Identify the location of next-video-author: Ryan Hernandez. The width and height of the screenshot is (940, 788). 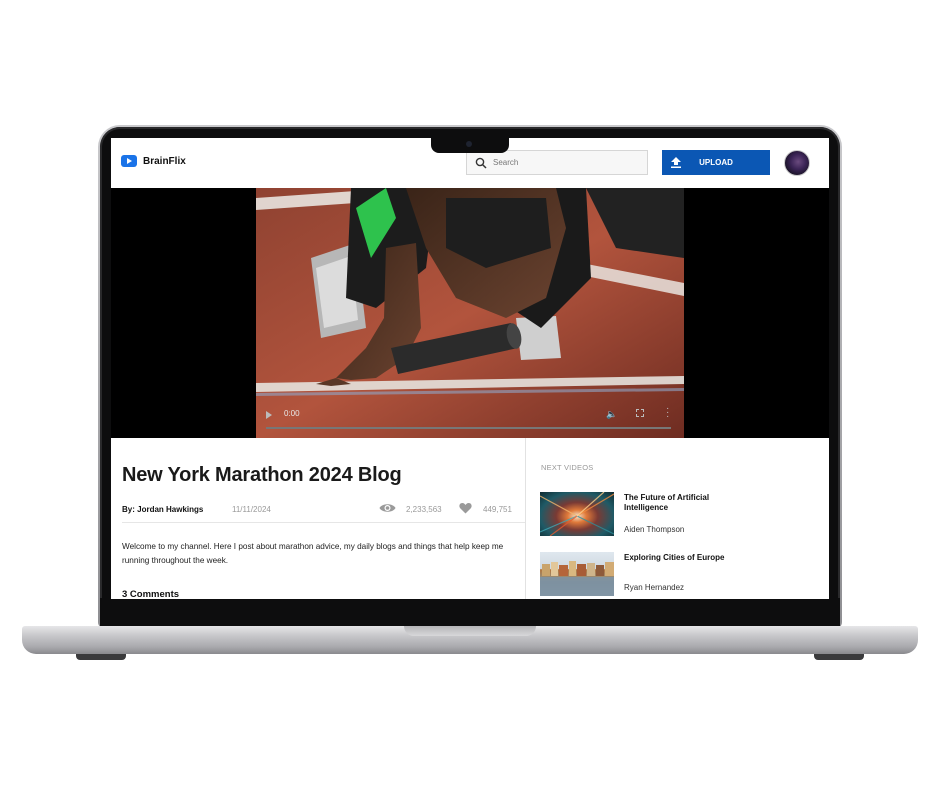
(654, 587).